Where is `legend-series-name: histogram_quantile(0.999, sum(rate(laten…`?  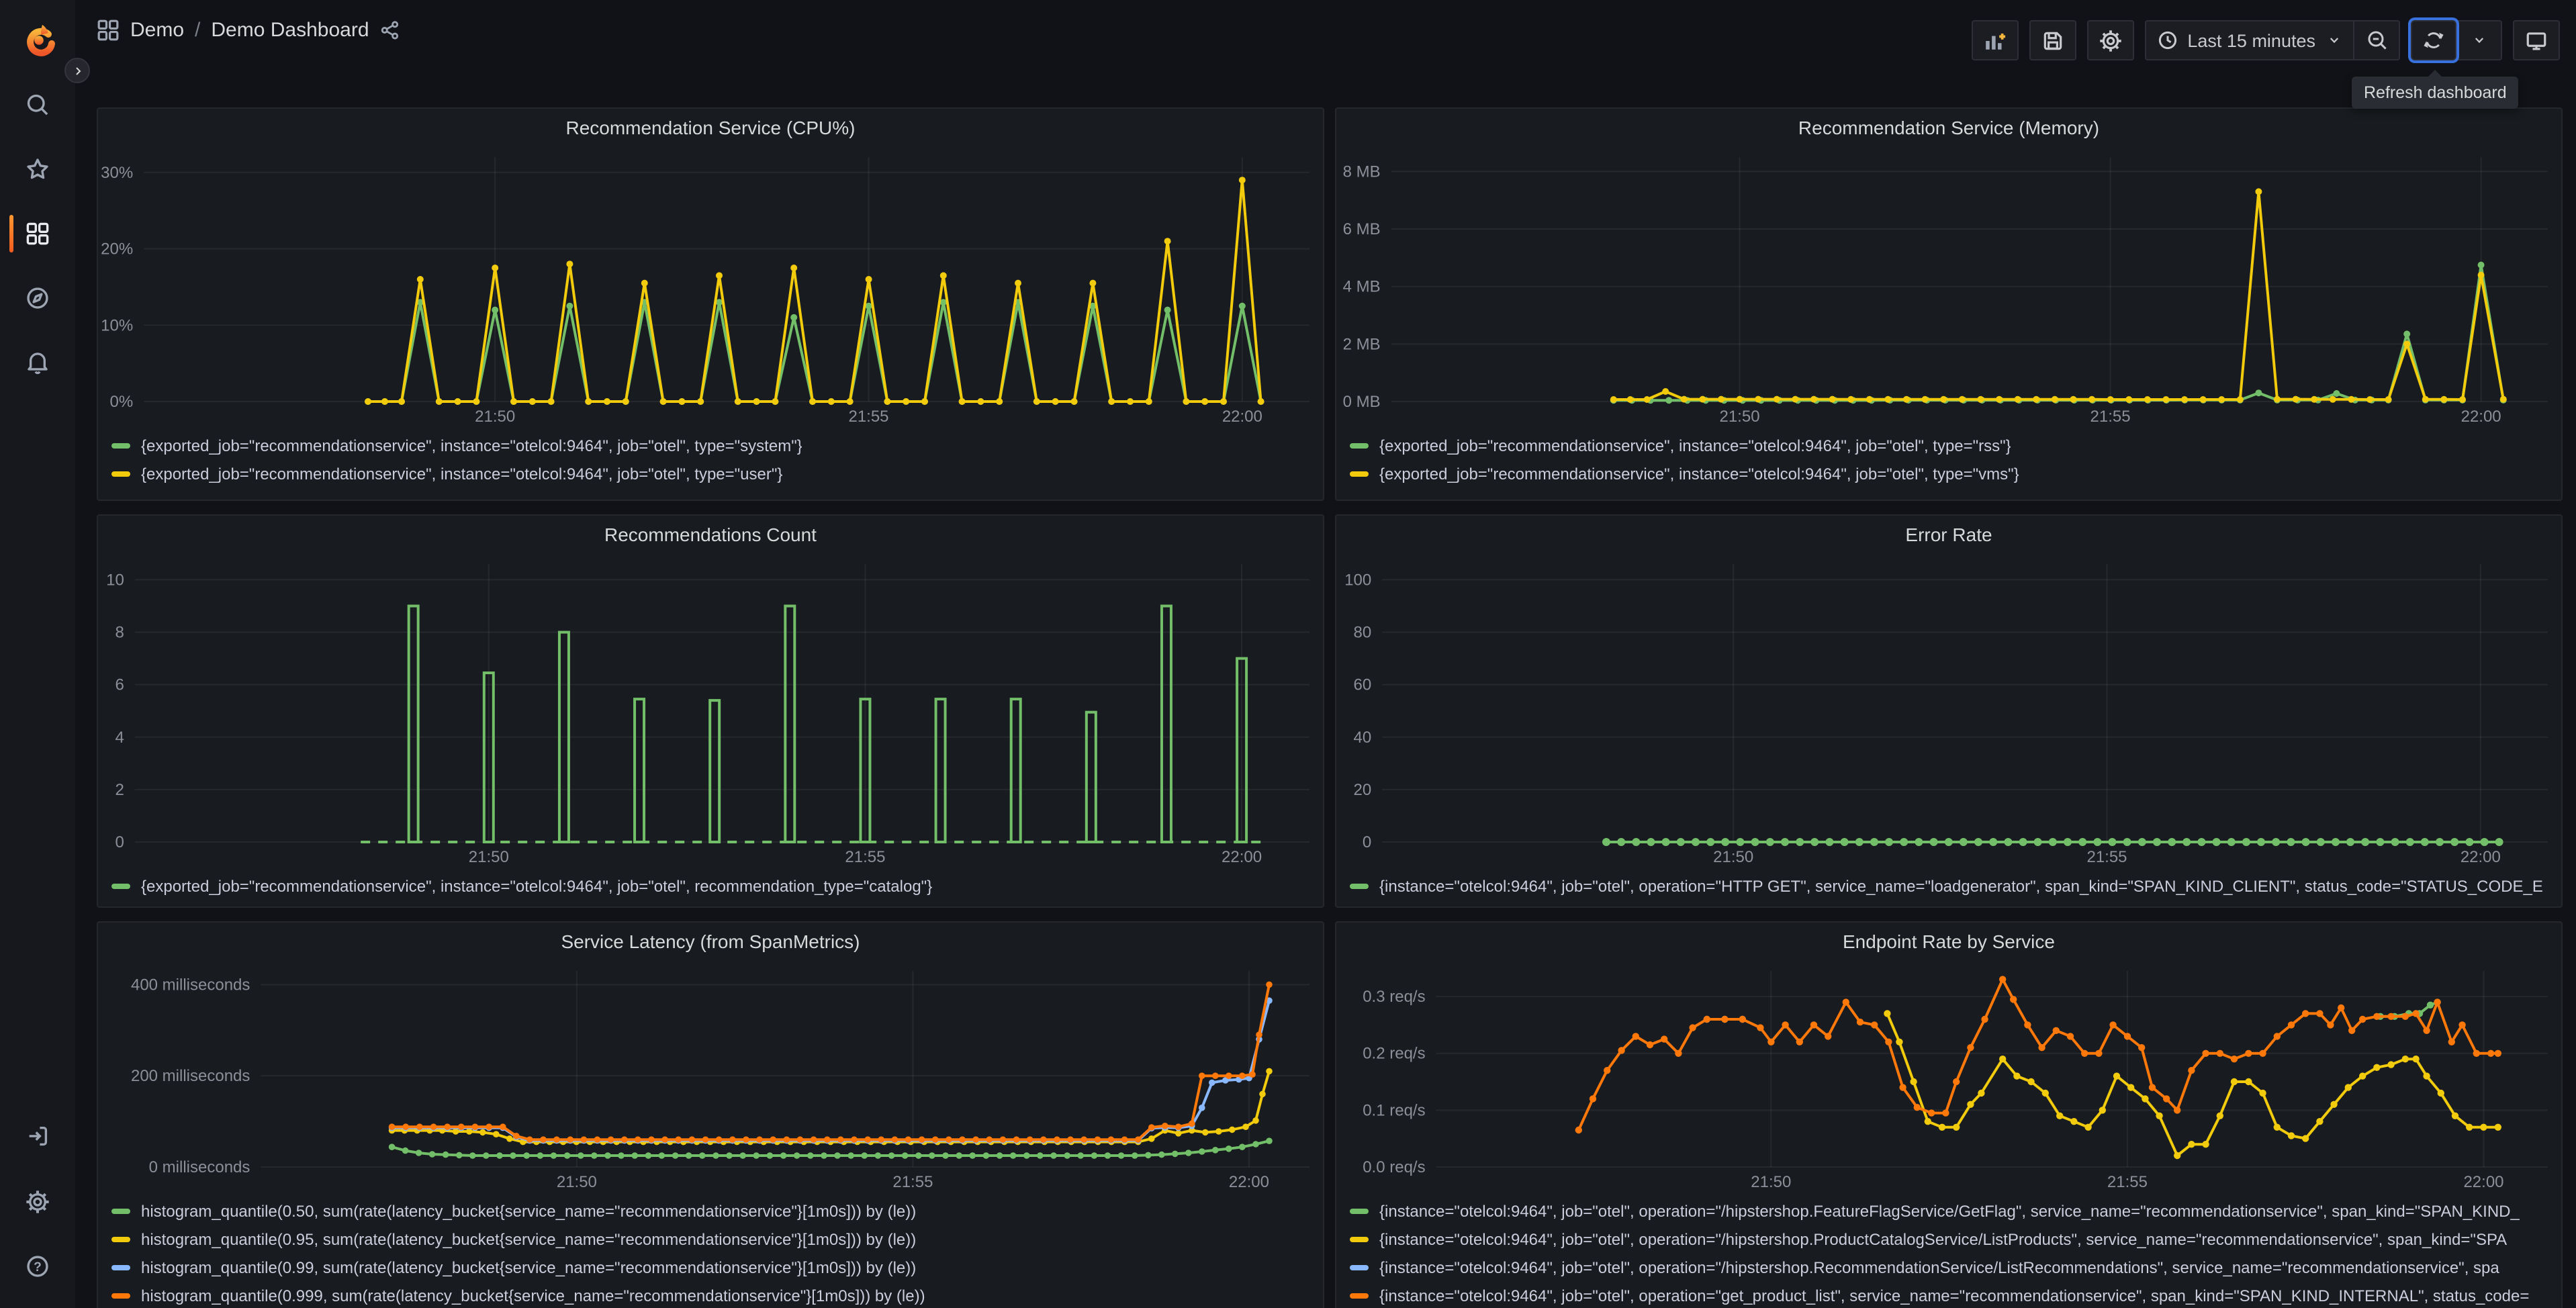 legend-series-name: histogram_quantile(0.999, sum(rate(laten… is located at coordinates (533, 1295).